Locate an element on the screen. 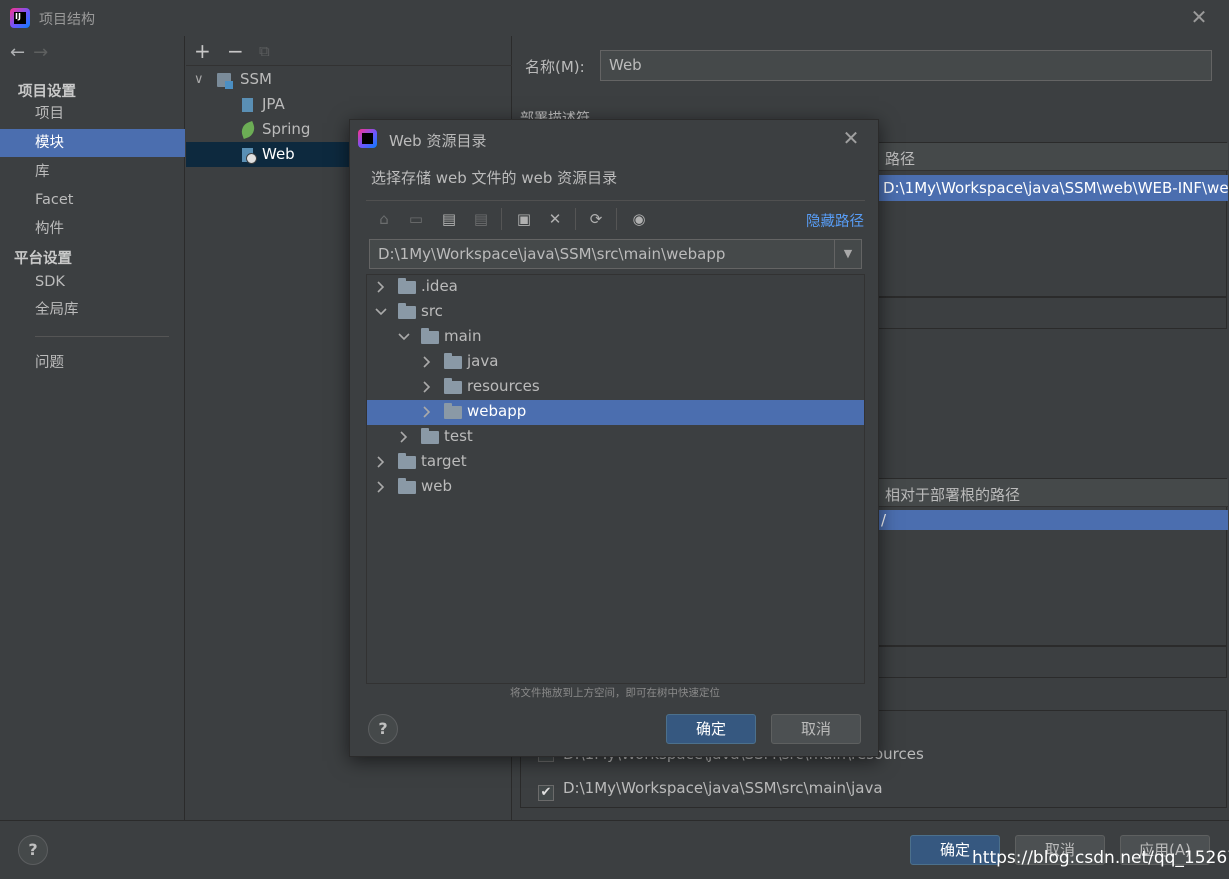 This screenshot has width=1229, height=879. nav-divider is located at coordinates (102, 336).